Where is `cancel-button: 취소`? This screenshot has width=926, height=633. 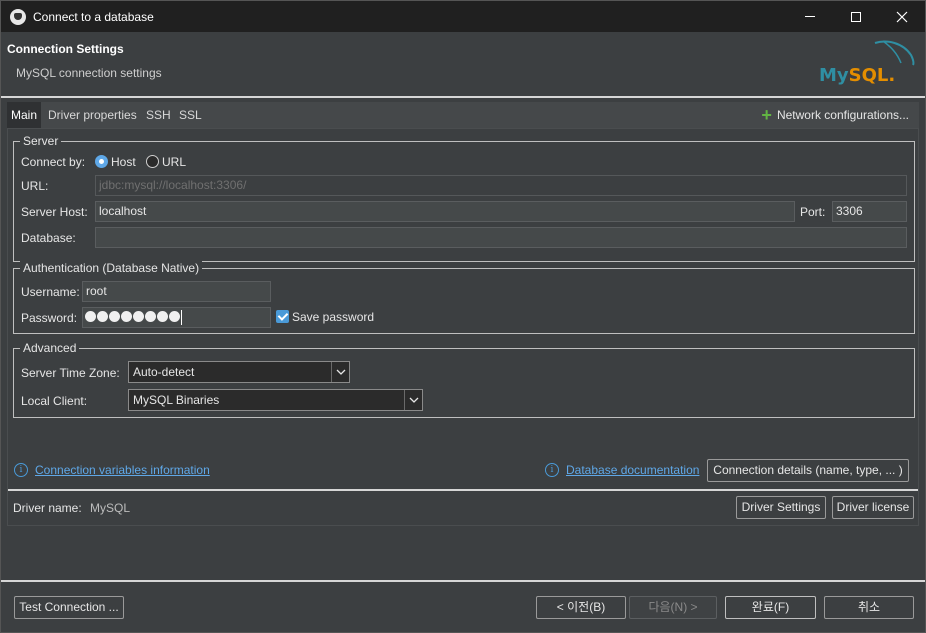 cancel-button: 취소 is located at coordinates (869, 607).